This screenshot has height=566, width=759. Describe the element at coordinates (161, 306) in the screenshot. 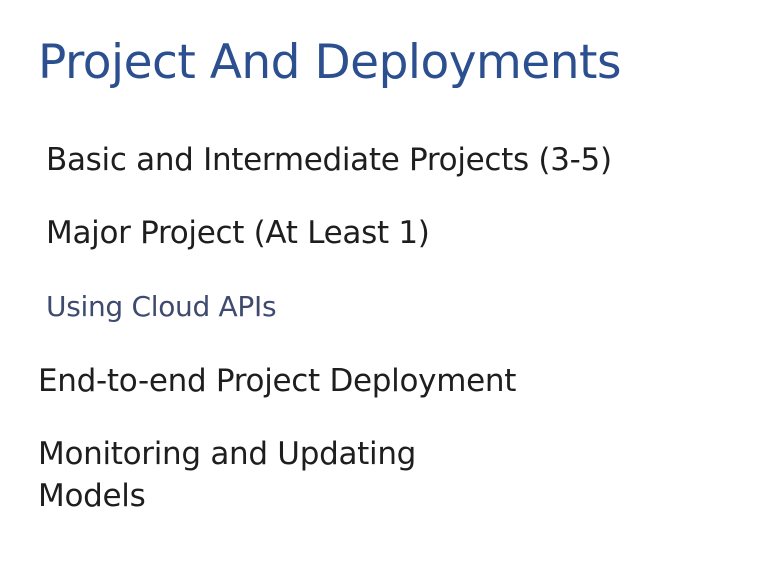

I see `list-item-cloud-apis: Using Cloud APIs` at that location.